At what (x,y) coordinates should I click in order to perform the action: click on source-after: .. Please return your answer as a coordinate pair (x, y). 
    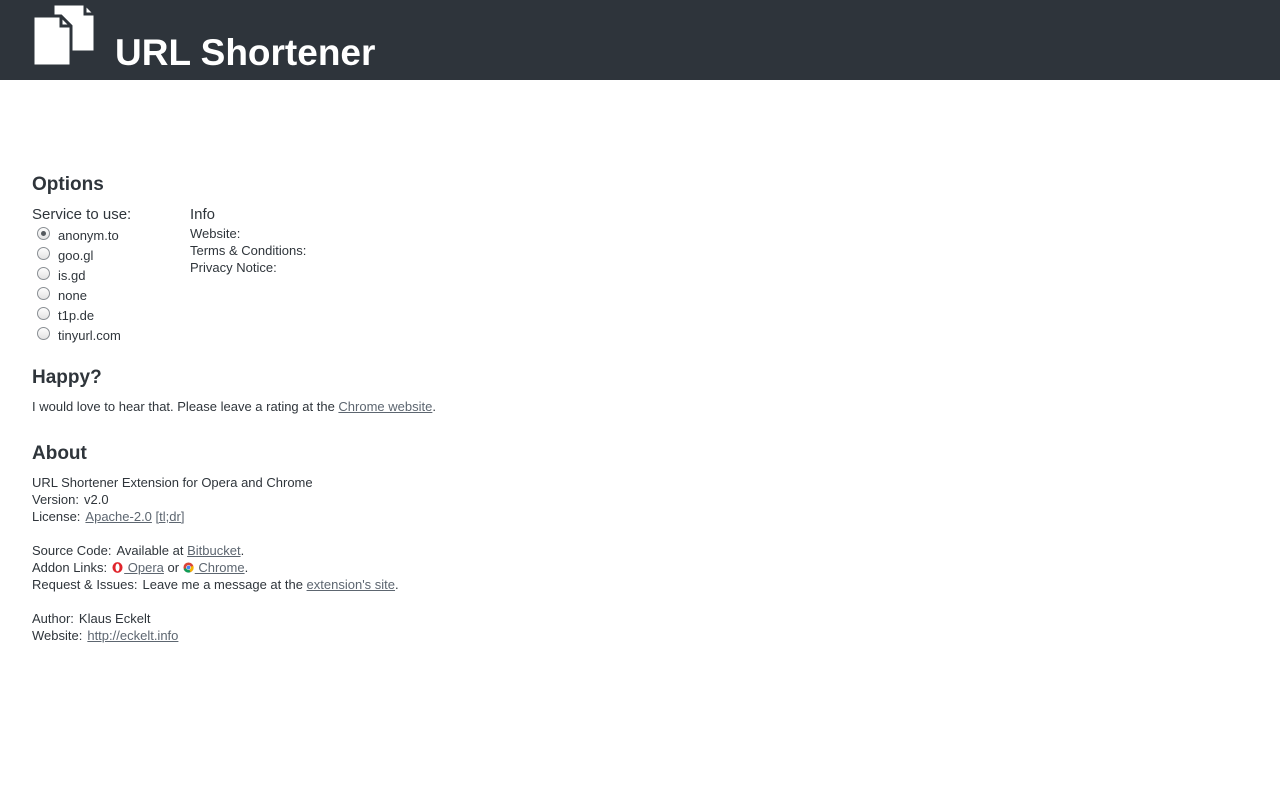
    Looking at the image, I should click on (242, 550).